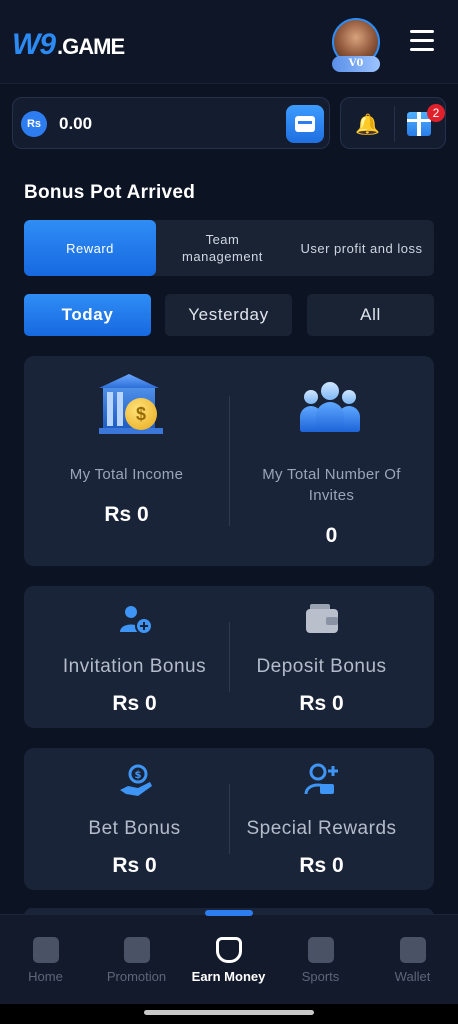 This screenshot has height=1024, width=458. Describe the element at coordinates (136, 782) in the screenshot. I see `hand-coin-icon: $` at that location.